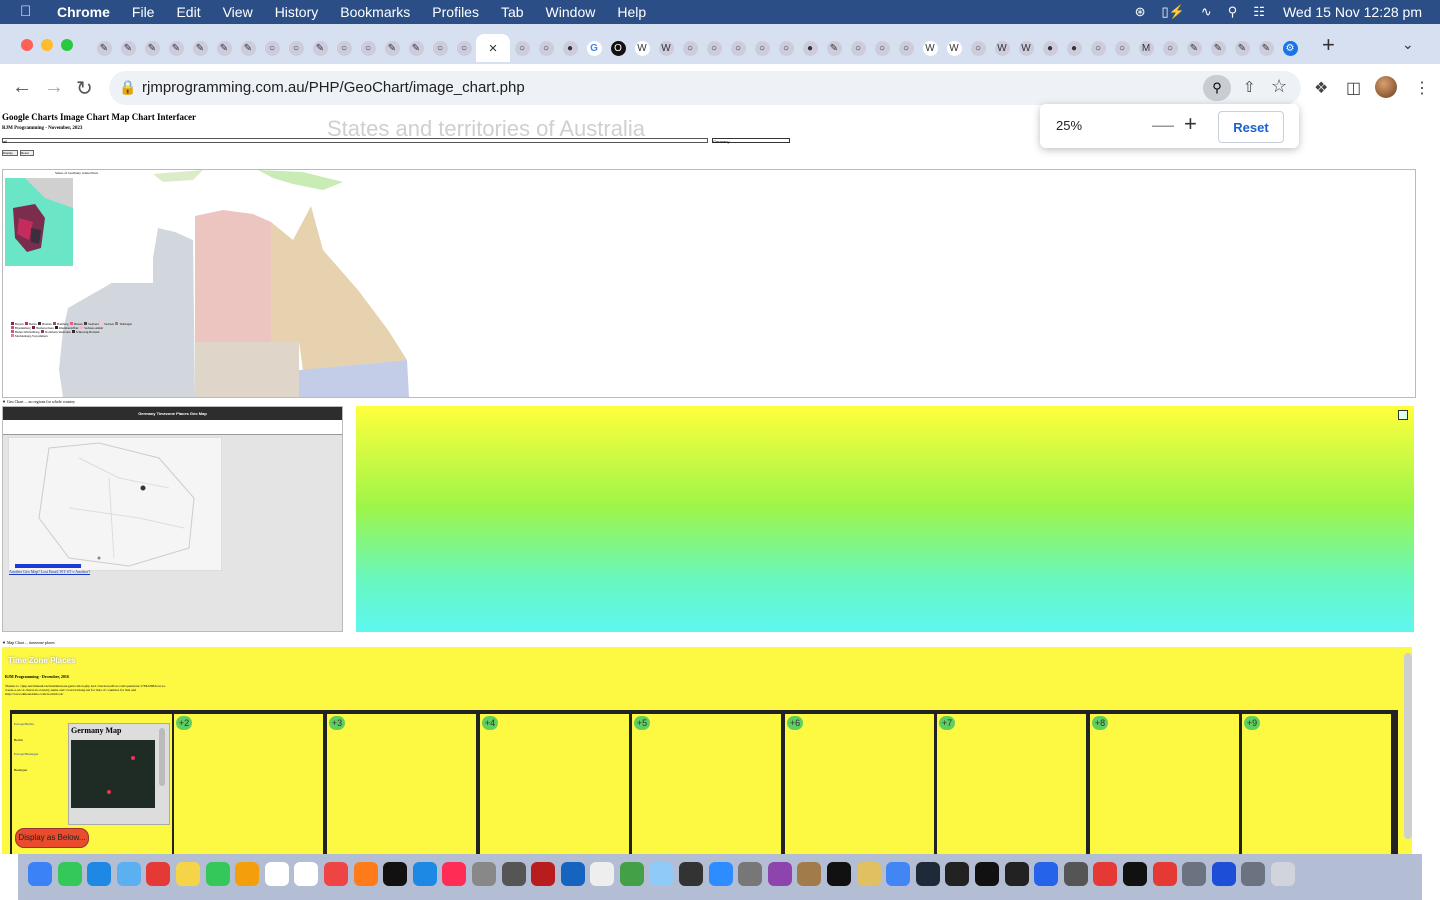 The height and width of the screenshot is (900, 1440). I want to click on tab: M, so click(1146, 48).